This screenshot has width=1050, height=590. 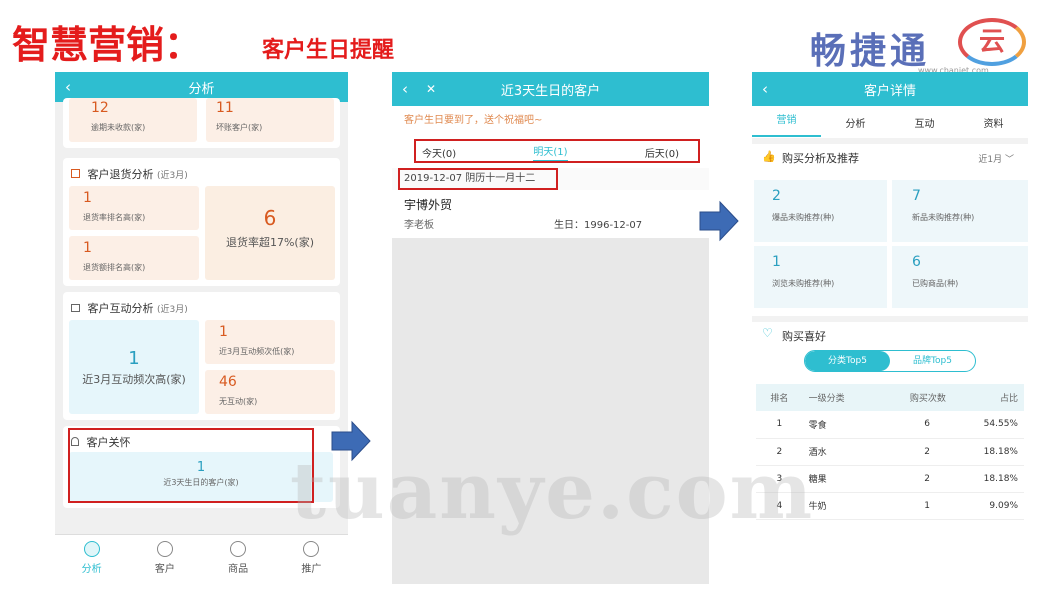 I want to click on rec-tile-new-label: 新品未购推荐(种), so click(x=943, y=217).